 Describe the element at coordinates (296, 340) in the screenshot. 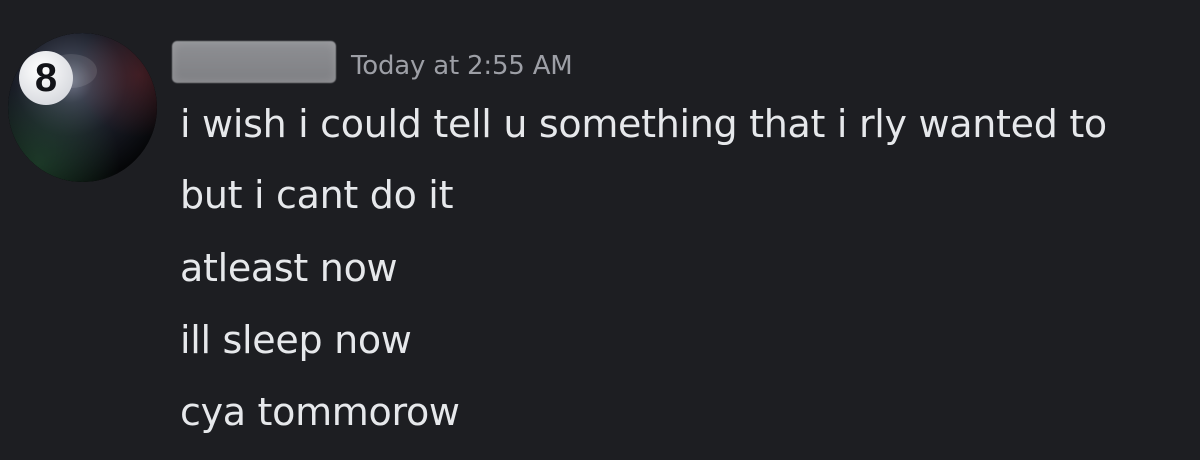

I see `message-line: ill sleep now` at that location.